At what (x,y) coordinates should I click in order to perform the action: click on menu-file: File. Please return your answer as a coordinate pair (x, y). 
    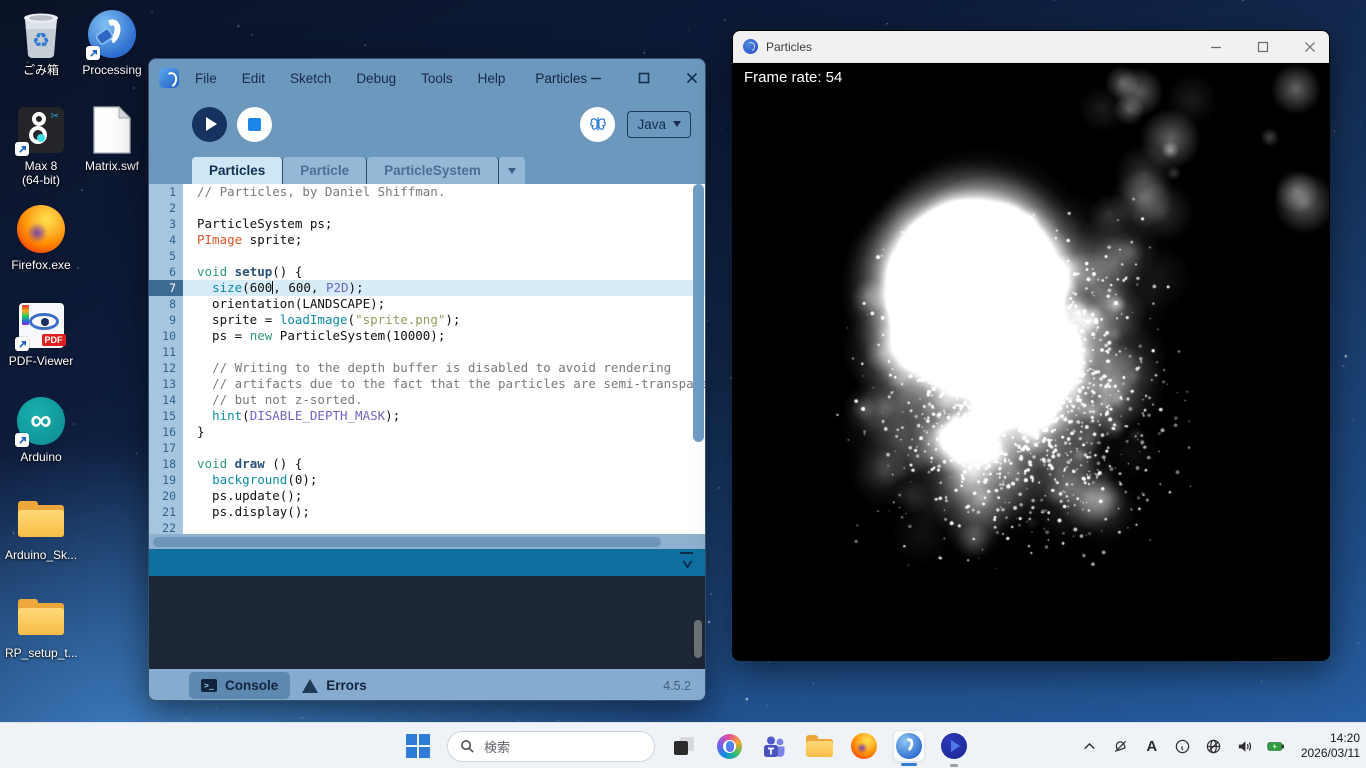
    Looking at the image, I should click on (206, 78).